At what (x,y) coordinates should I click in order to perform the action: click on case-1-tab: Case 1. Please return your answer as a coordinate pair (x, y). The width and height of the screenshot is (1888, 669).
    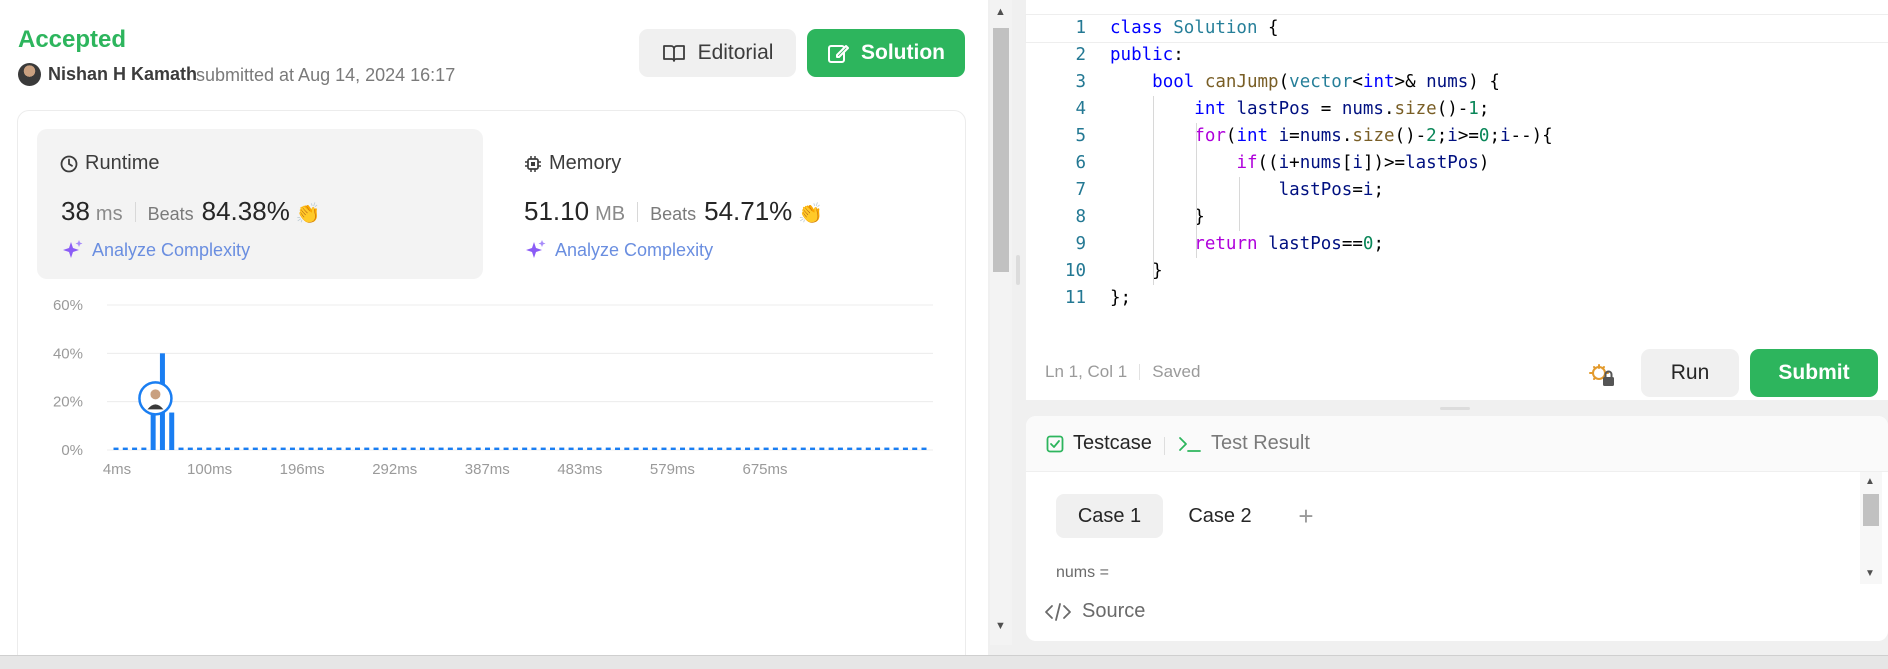
    Looking at the image, I should click on (1109, 516).